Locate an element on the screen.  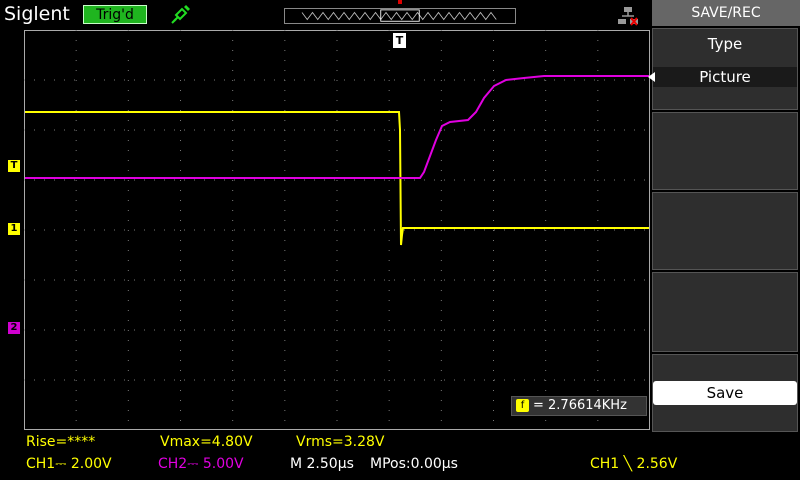
timebase-readout: M 2.50µs is located at coordinates (322, 464).